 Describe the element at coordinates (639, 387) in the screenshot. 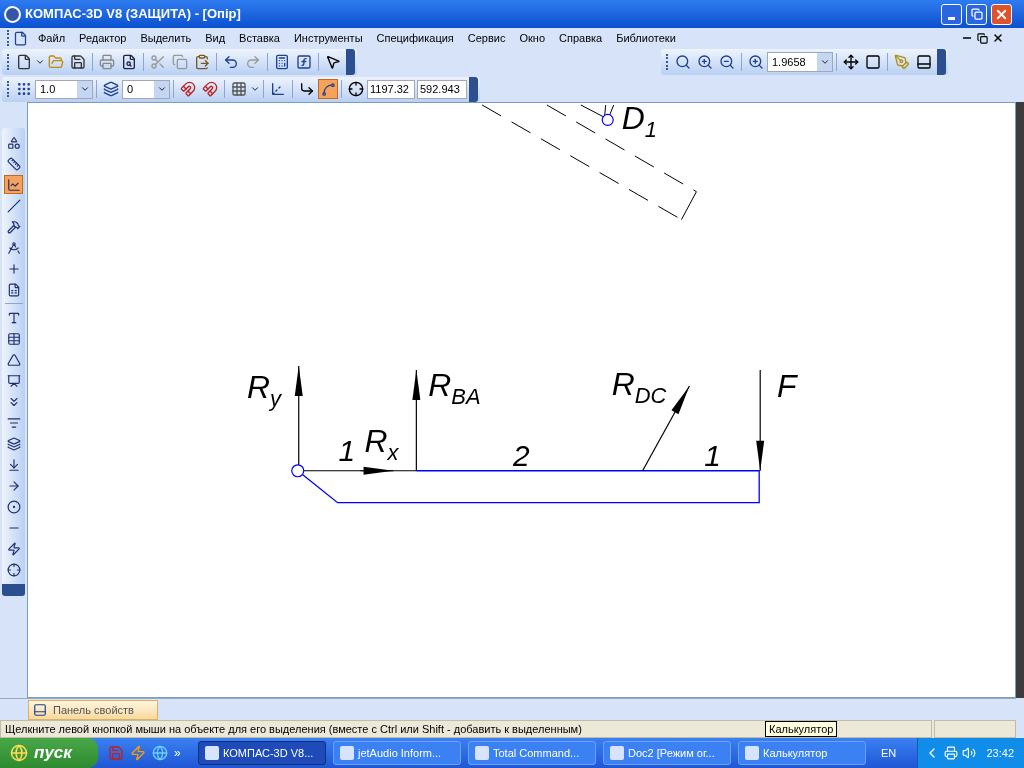

I see `force-label: R$_{DC}$` at that location.